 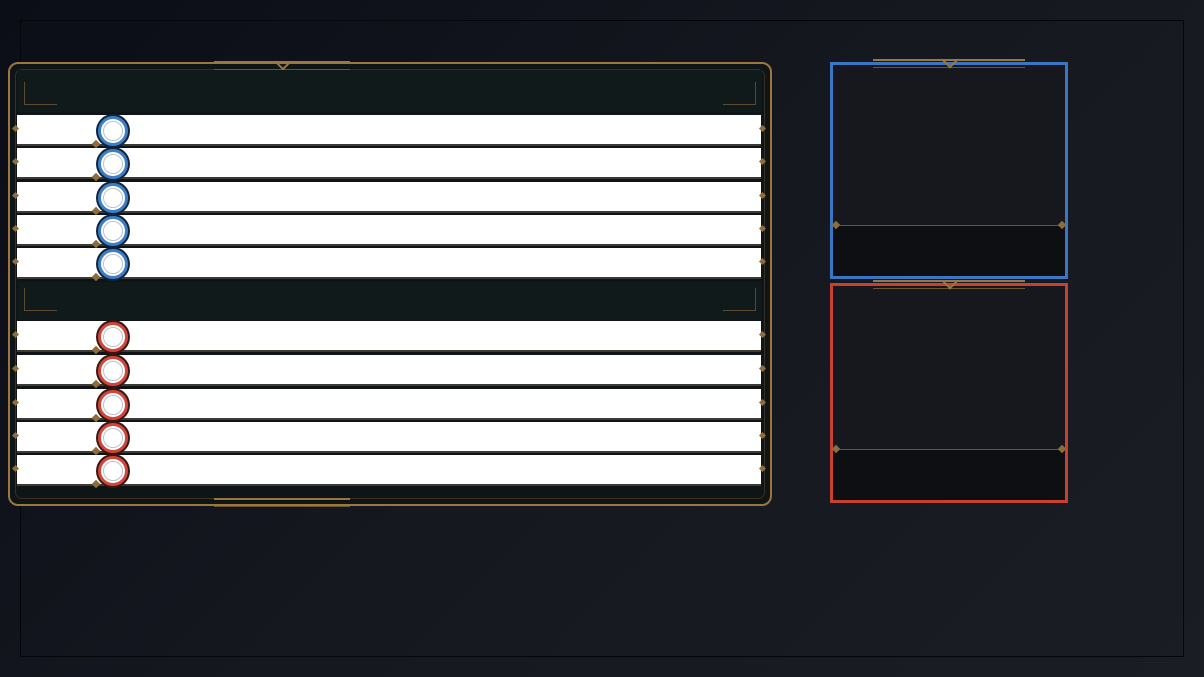 What do you see at coordinates (949, 387) in the screenshot?
I see `red-team-camera-frame` at bounding box center [949, 387].